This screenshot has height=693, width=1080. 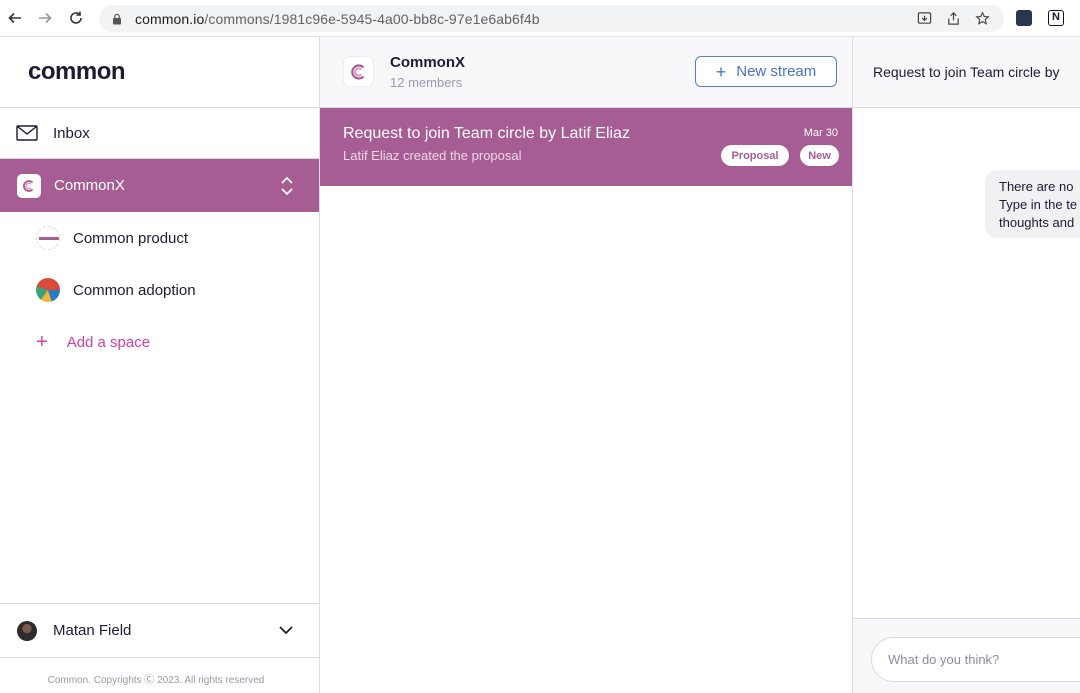 What do you see at coordinates (159, 185) in the screenshot?
I see `sidebar-item-commonx: CommonX` at bounding box center [159, 185].